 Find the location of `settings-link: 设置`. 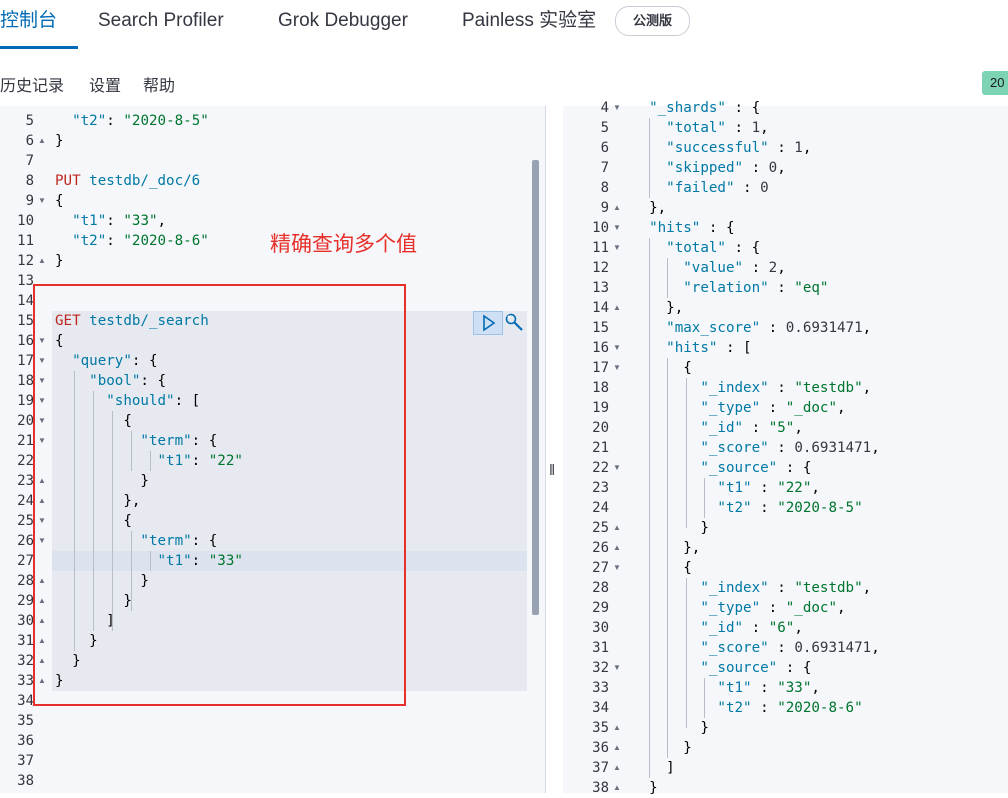

settings-link: 设置 is located at coordinates (105, 84).